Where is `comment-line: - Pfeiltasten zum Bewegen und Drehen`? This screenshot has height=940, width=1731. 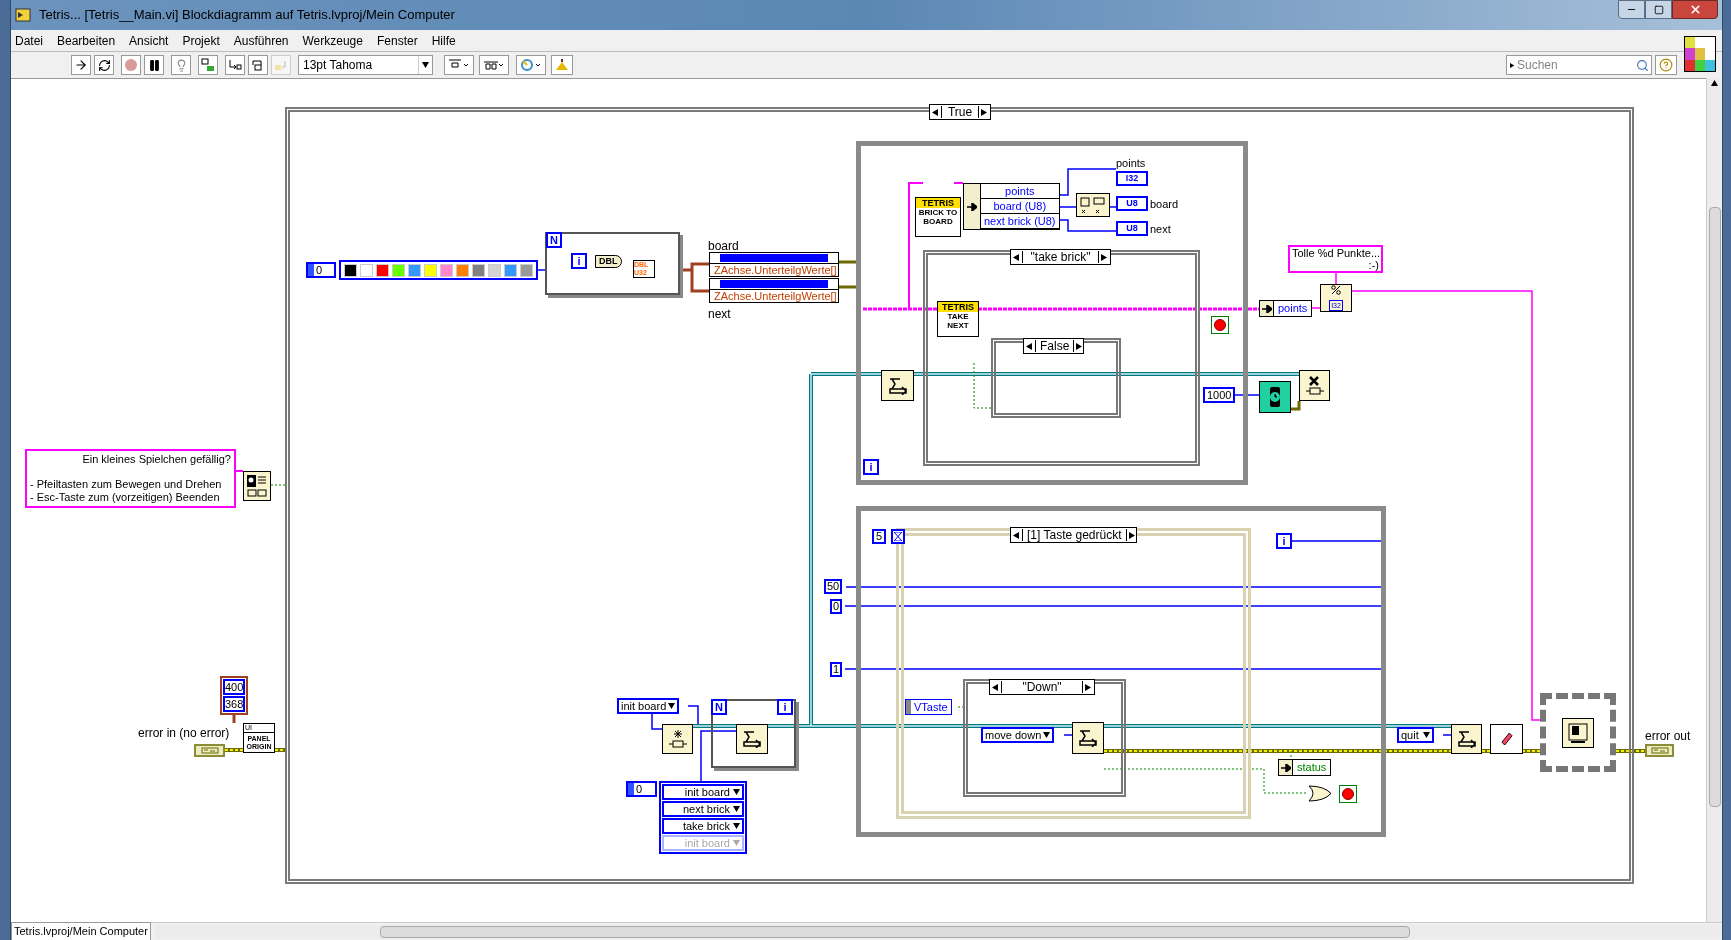 comment-line: - Pfeiltasten zum Bewegen und Drehen is located at coordinates (126, 484).